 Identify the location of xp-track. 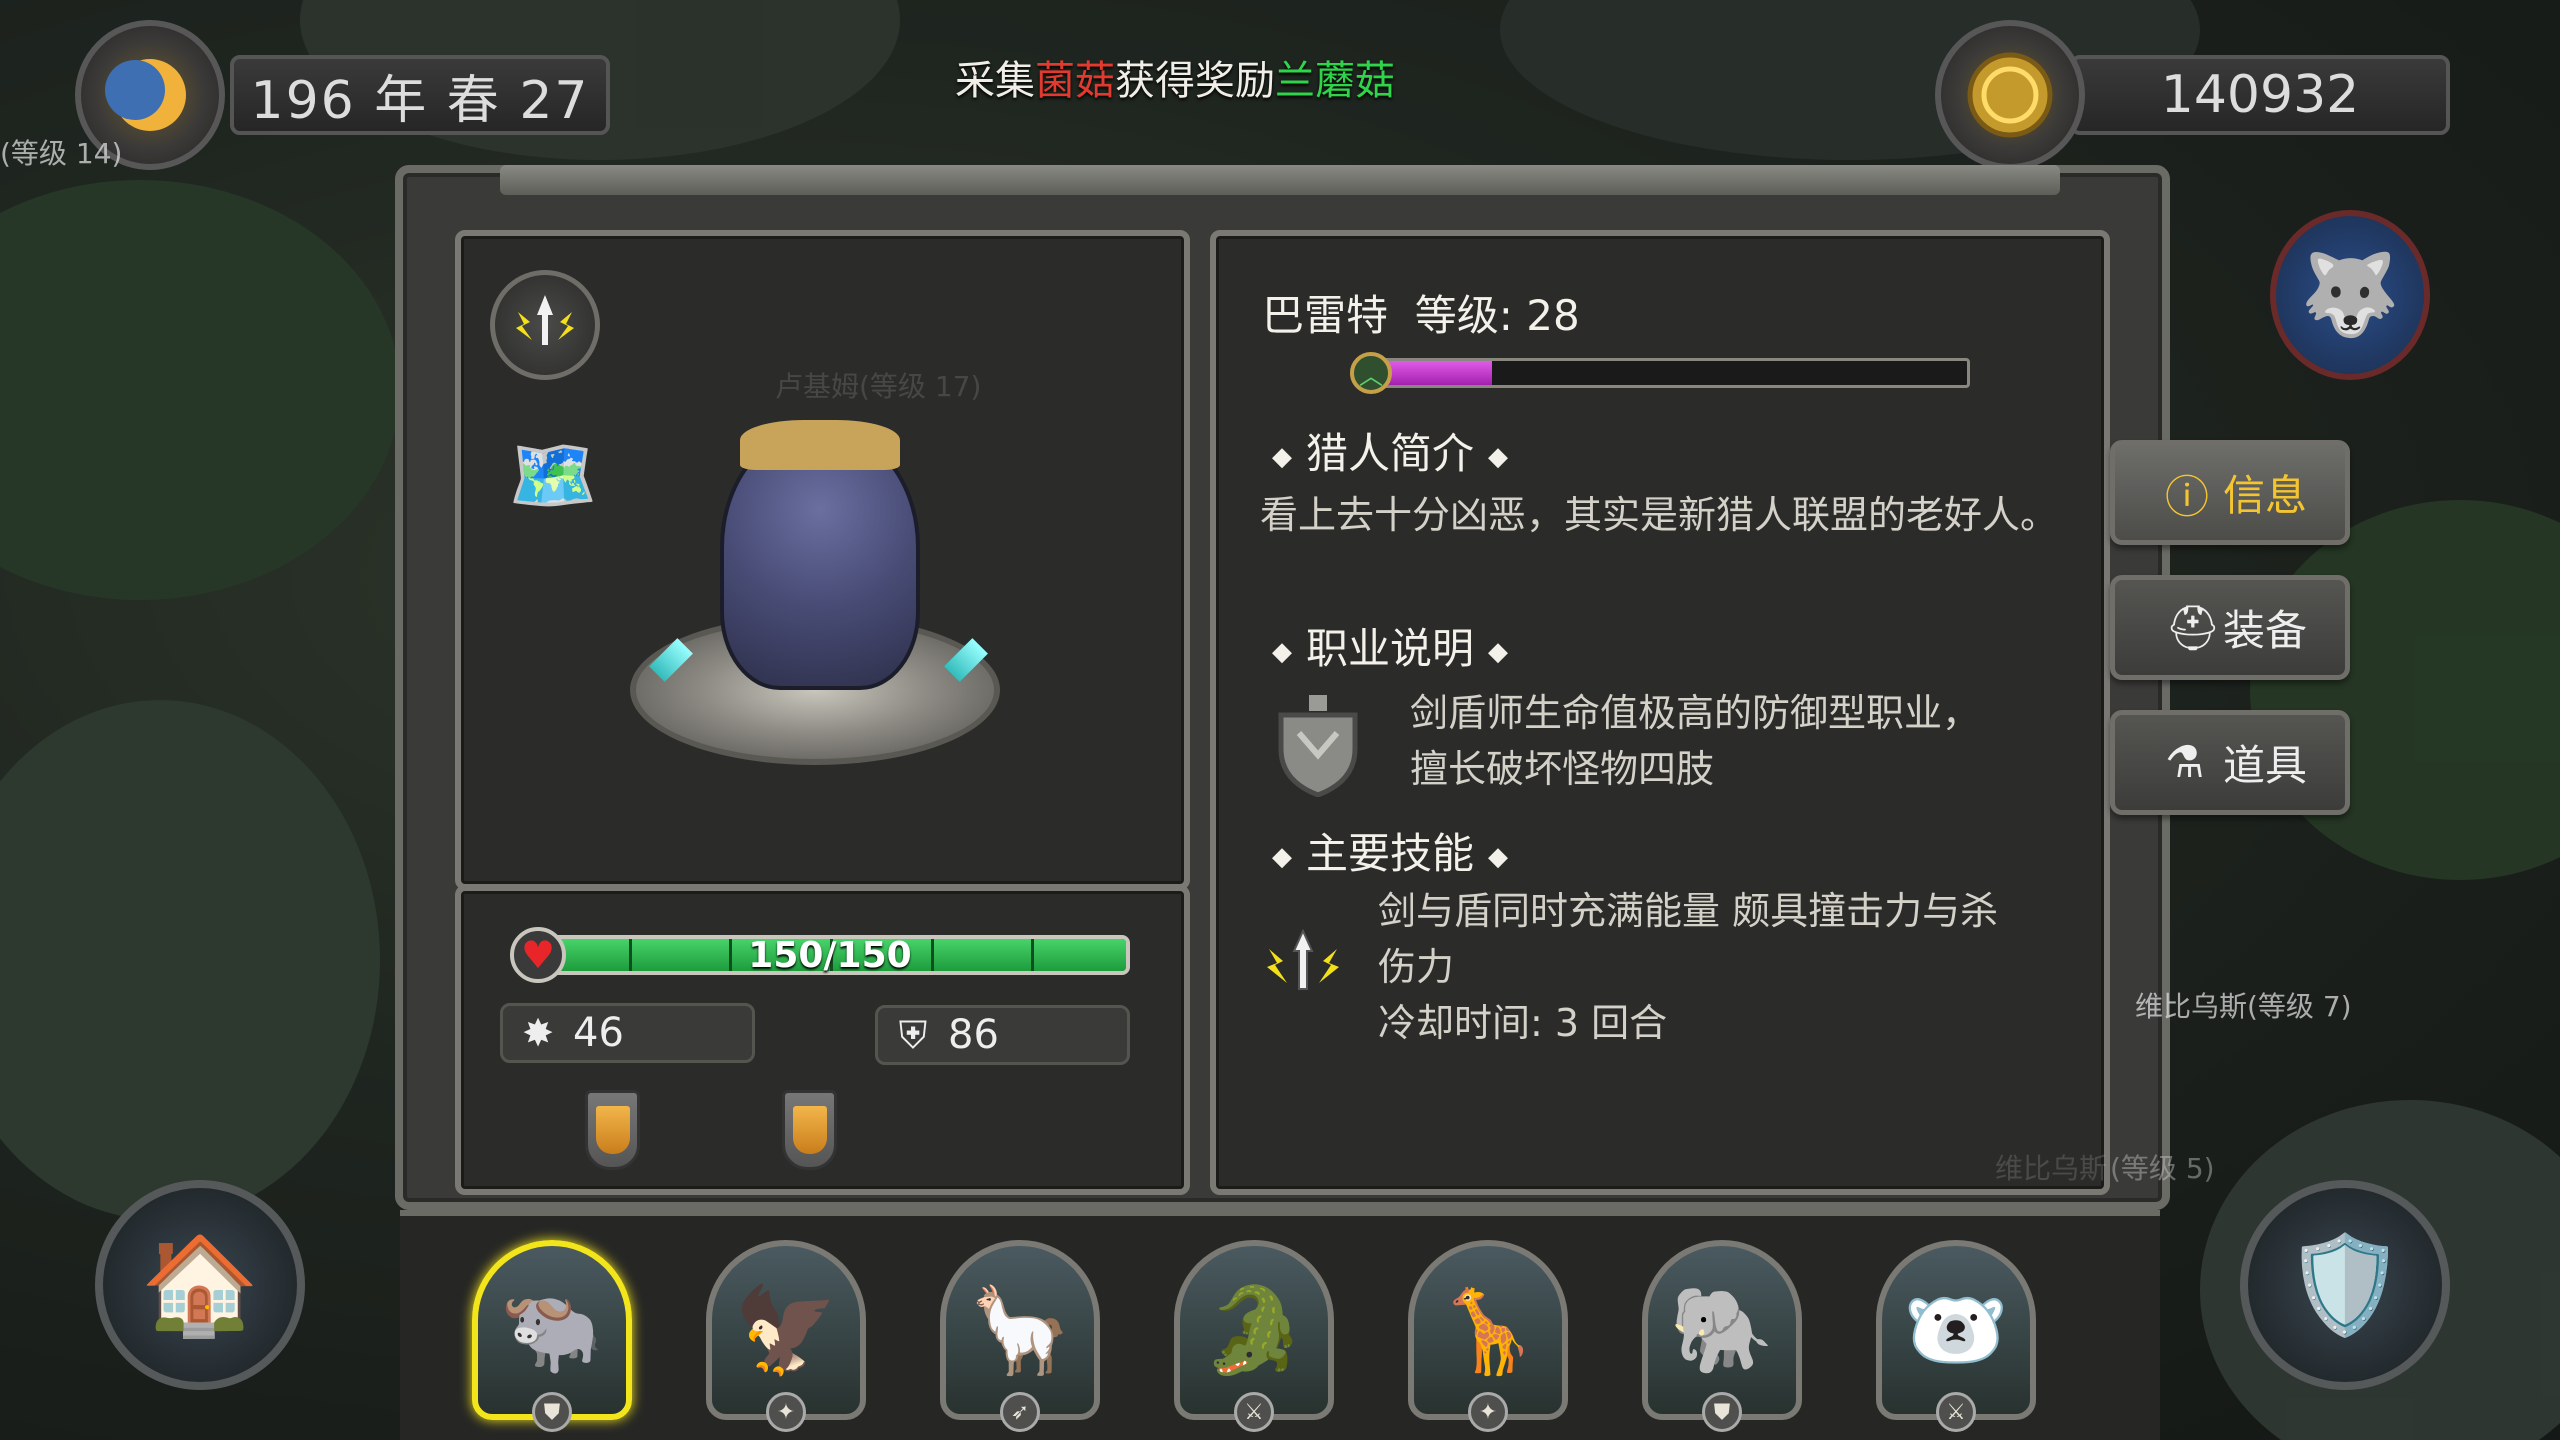
(1674, 373).